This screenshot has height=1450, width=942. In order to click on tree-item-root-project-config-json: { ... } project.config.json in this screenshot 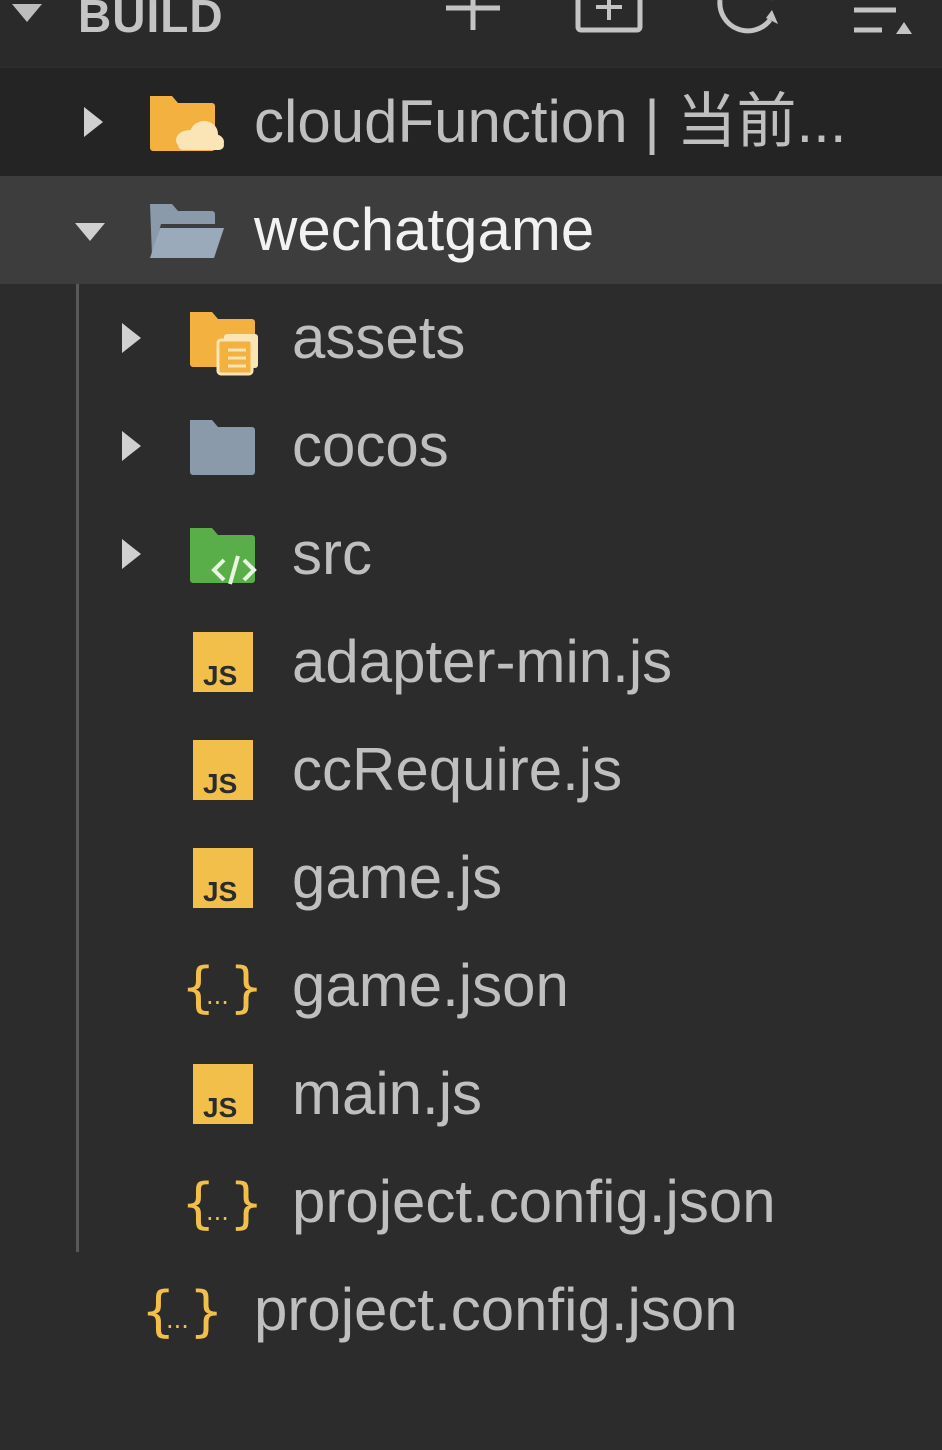, I will do `click(471, 1310)`.